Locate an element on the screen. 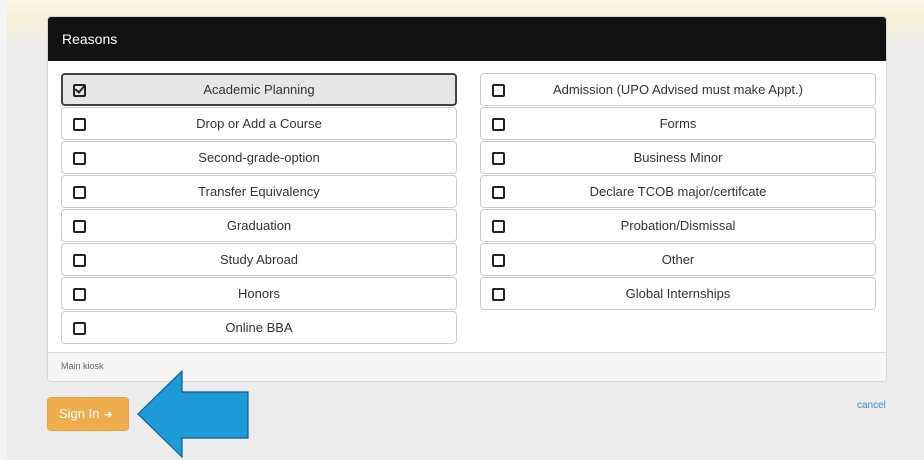 This screenshot has width=924, height=460. reason-option: Online BBA is located at coordinates (259, 327).